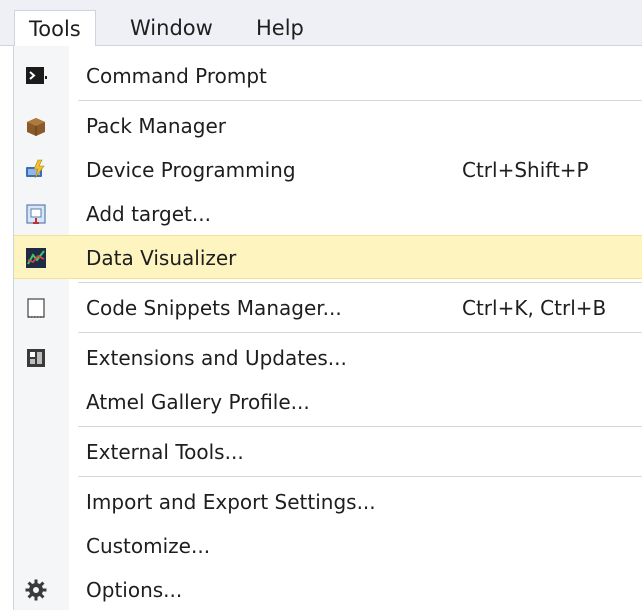 This screenshot has width=642, height=612. I want to click on menu-item-label: Pack Manager, so click(156, 126).